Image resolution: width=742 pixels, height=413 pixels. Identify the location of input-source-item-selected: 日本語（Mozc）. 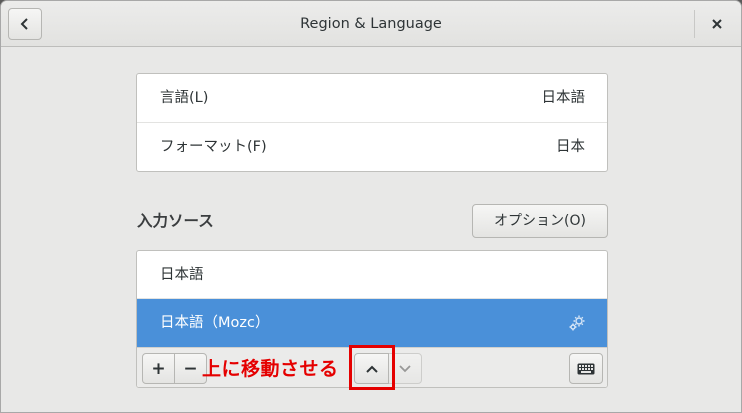
(372, 323).